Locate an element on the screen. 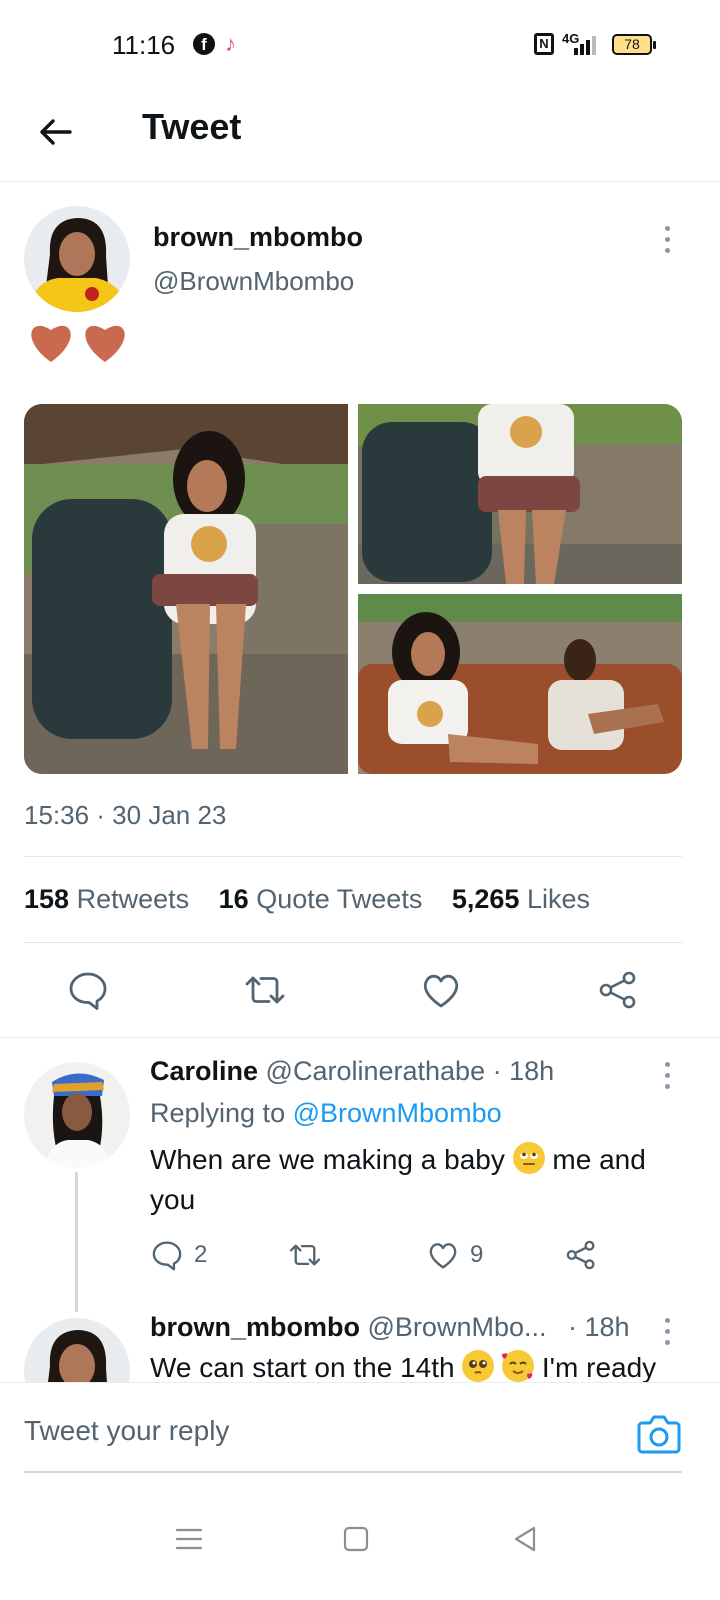  reply-header: brown_mbombo @BrownMbo... · 18h is located at coordinates (390, 1327).